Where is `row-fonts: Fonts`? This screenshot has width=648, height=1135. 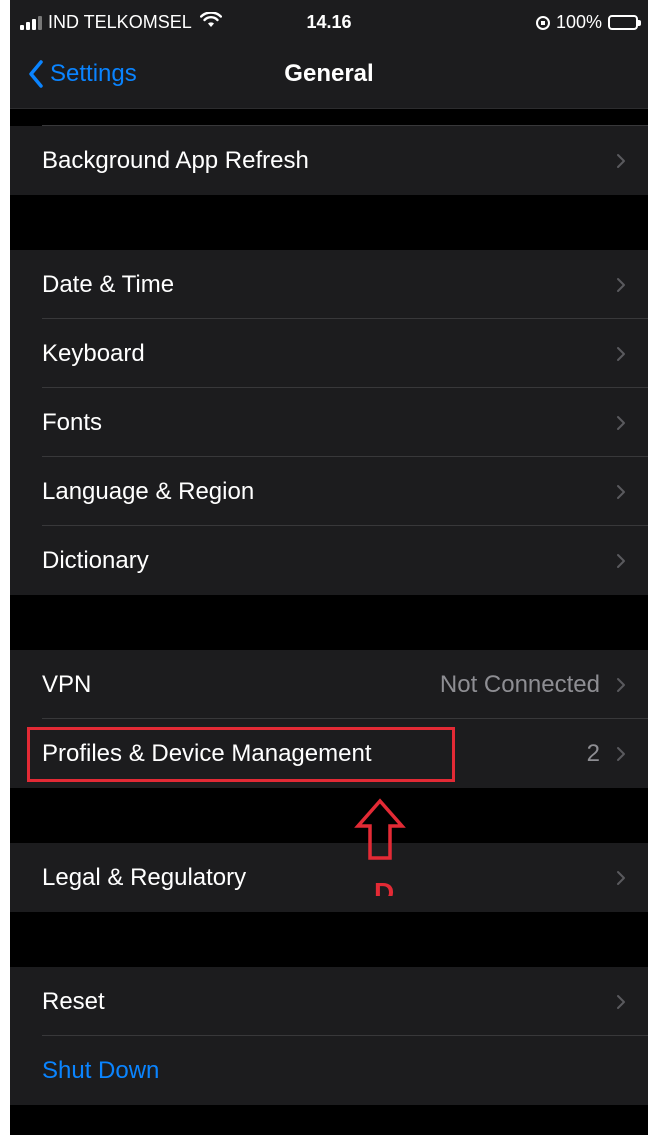
row-fonts: Fonts is located at coordinates (329, 422).